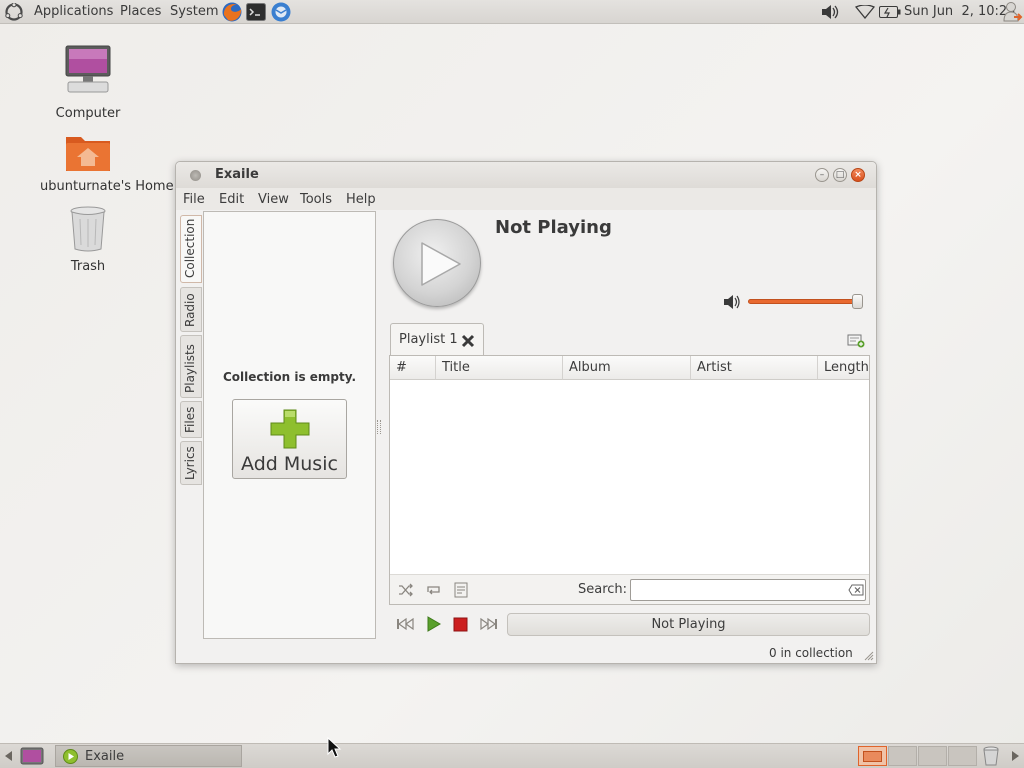 The width and height of the screenshot is (1024, 768). What do you see at coordinates (428, 339) in the screenshot?
I see `playlist-tab-label: Playlist 1` at bounding box center [428, 339].